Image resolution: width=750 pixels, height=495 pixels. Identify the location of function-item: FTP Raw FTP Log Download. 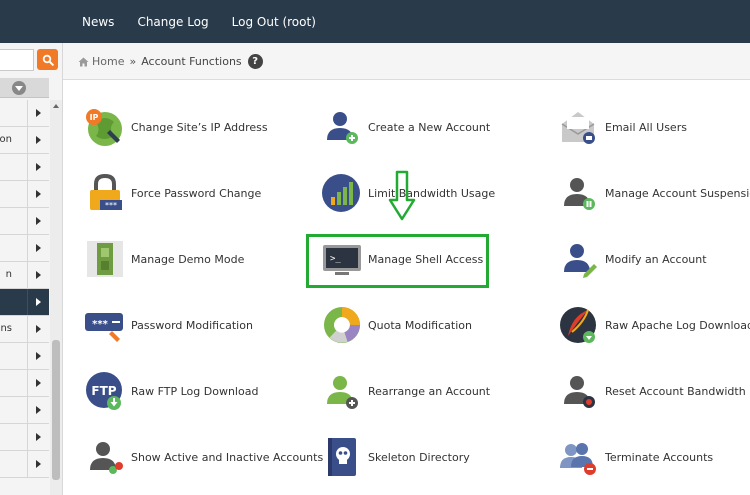
(171, 391).